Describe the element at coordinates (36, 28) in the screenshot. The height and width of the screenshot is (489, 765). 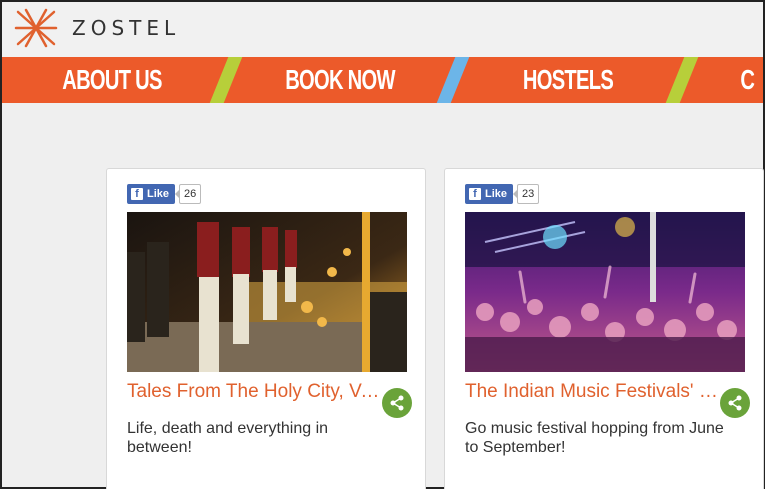
I see `zostel-logo-icon` at that location.